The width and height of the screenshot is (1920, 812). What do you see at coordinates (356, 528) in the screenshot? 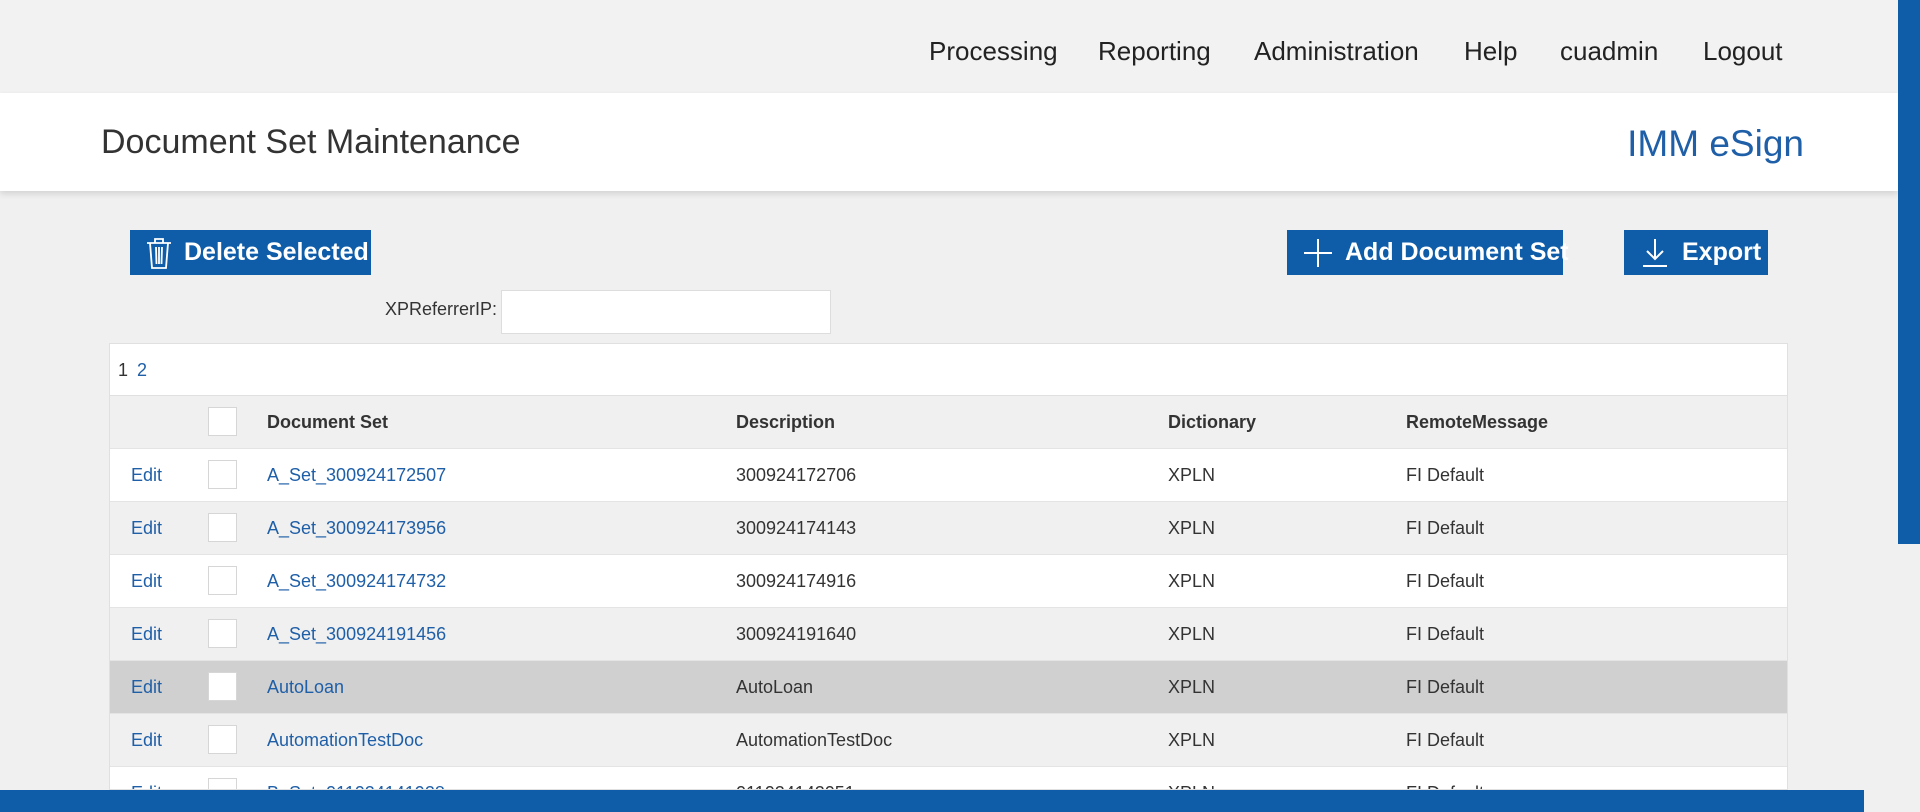
I see `document-set-link: A_Set_300924173956` at bounding box center [356, 528].